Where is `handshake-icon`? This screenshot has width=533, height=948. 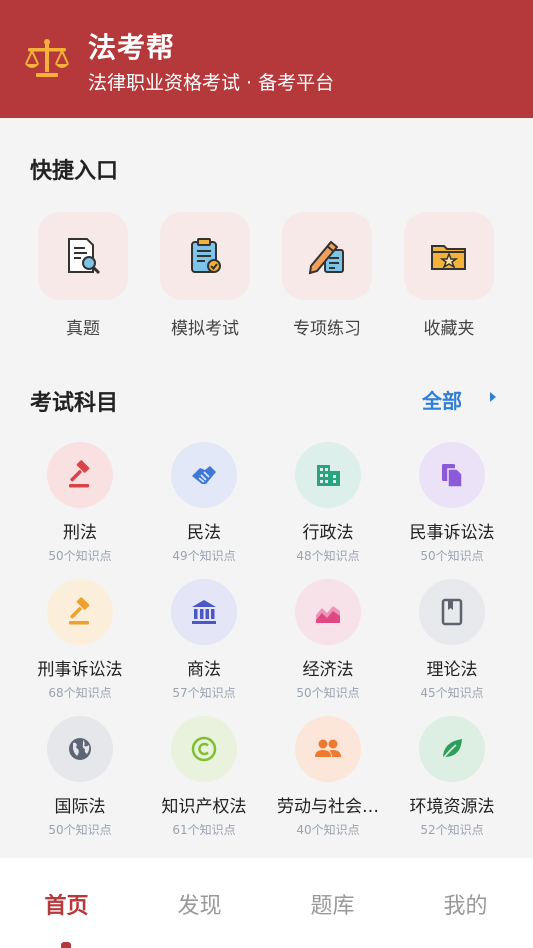
handshake-icon is located at coordinates (204, 475).